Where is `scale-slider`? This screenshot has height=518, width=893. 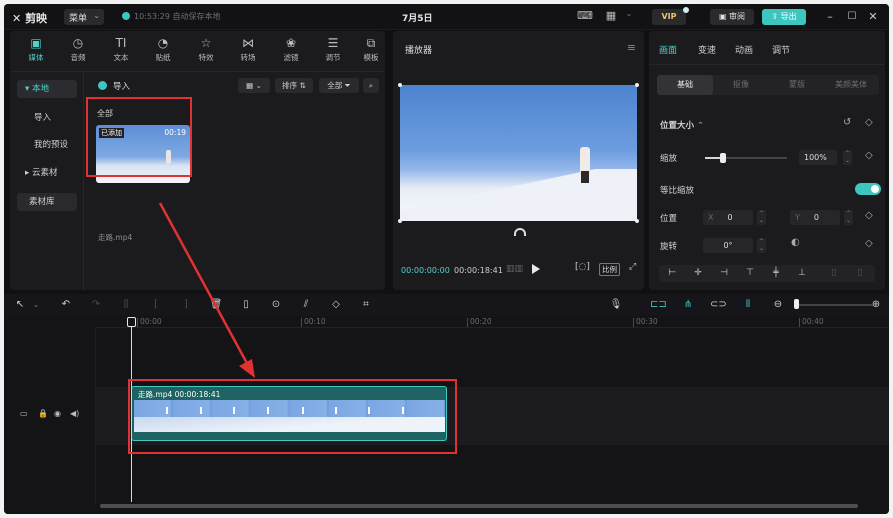 scale-slider is located at coordinates (746, 158).